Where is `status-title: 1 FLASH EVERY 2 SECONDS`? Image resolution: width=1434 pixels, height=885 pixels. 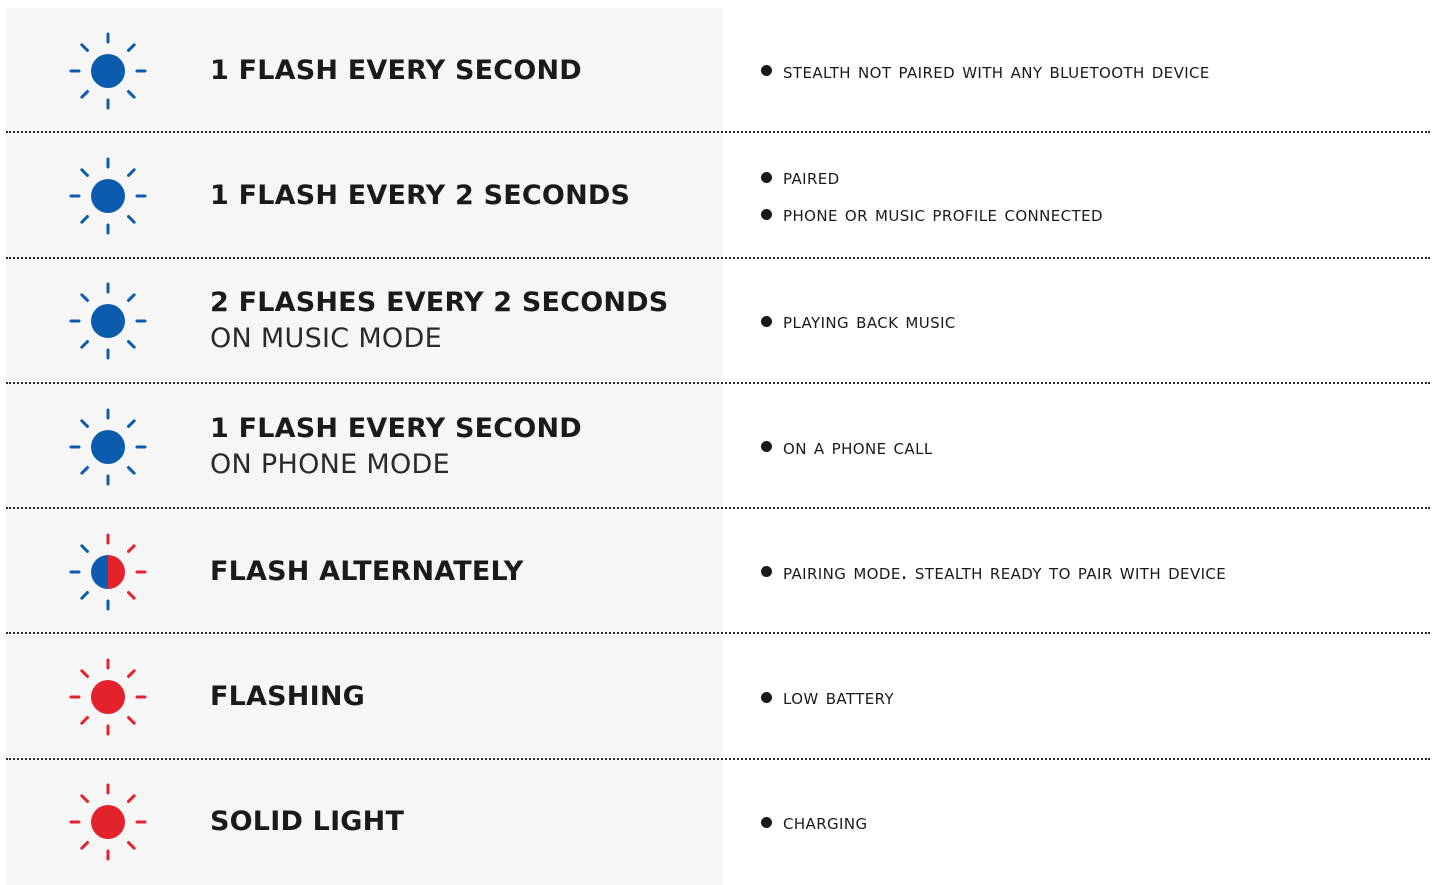 status-title: 1 FLASH EVERY 2 SECONDS is located at coordinates (420, 195).